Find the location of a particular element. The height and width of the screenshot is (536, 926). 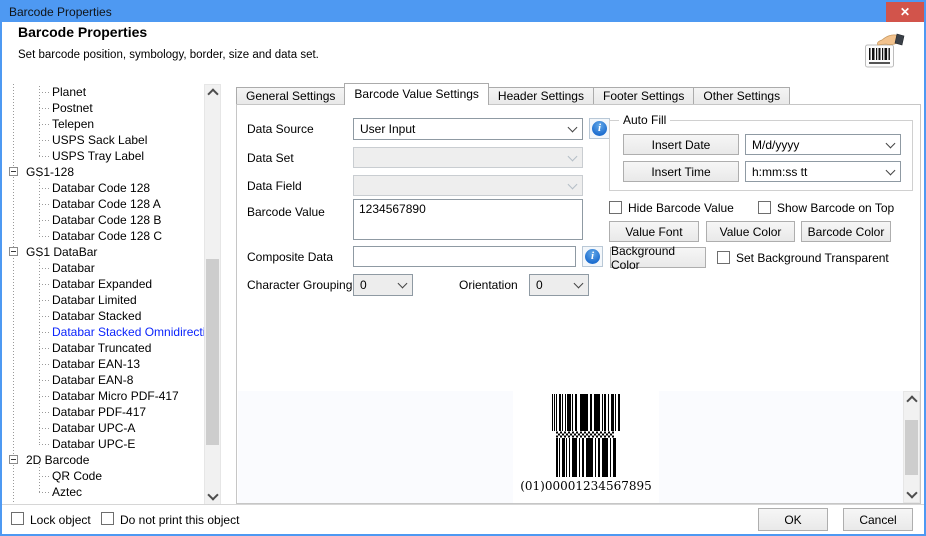

tab-footer-settings: Footer Settings is located at coordinates (643, 96).